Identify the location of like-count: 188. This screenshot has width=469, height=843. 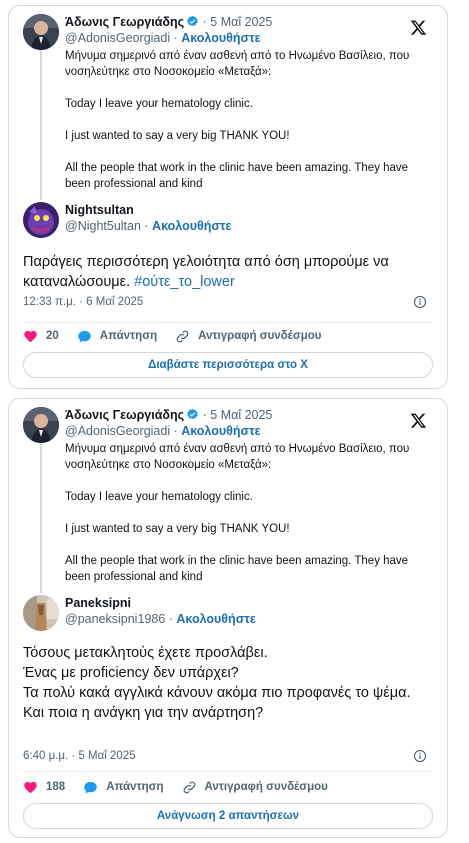
(56, 787).